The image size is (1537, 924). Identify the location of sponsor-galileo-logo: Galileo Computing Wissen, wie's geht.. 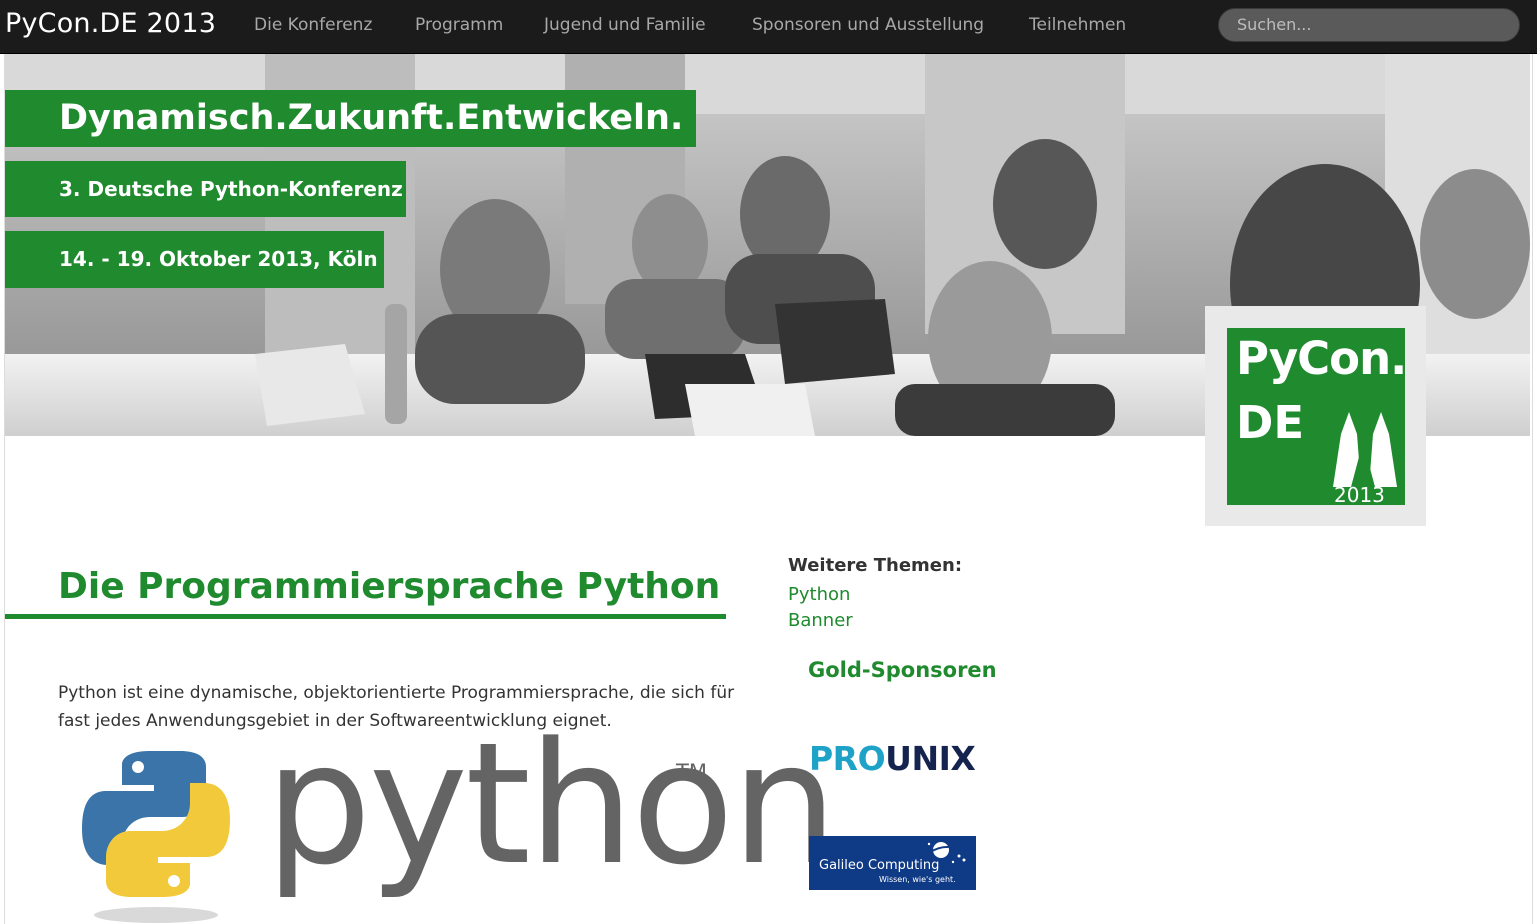
(892, 863).